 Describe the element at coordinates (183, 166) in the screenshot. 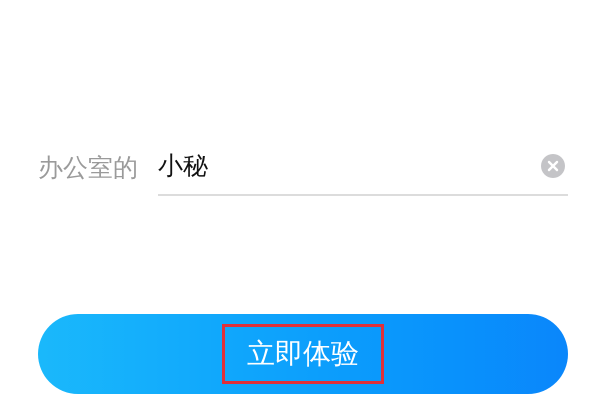

I see `field-value: 小秘` at that location.